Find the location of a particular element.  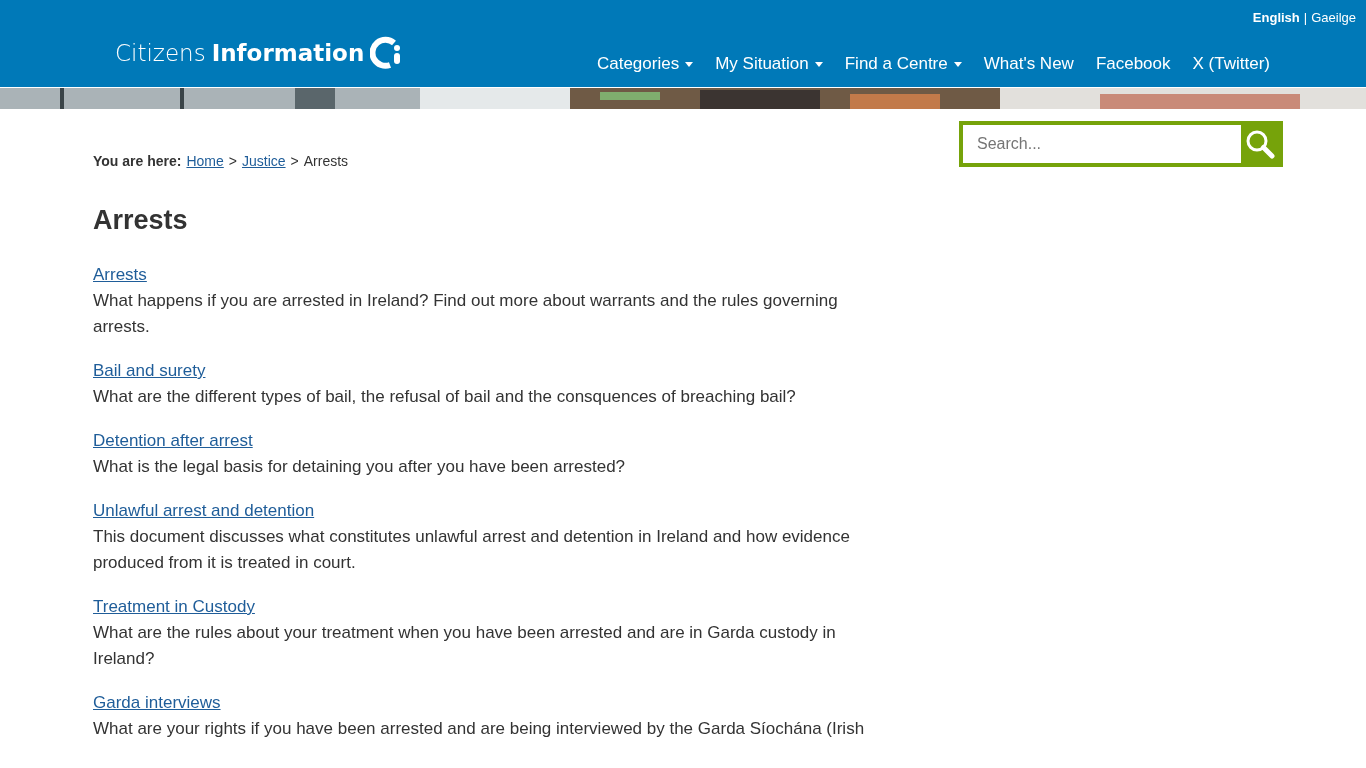

nav-link: Categories is located at coordinates (645, 64).